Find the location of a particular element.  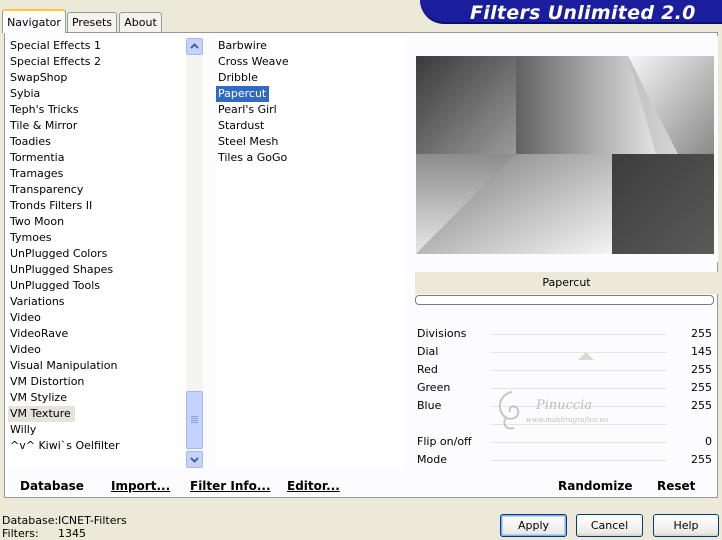

randomize-button: Randomize is located at coordinates (595, 486).